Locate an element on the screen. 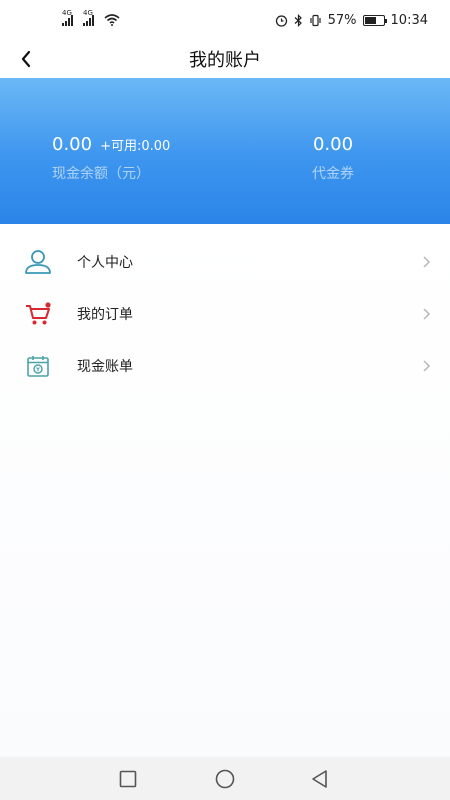  cash-balance-block: 0.00 +可用:0.00 现金余额（元） is located at coordinates (111, 158).